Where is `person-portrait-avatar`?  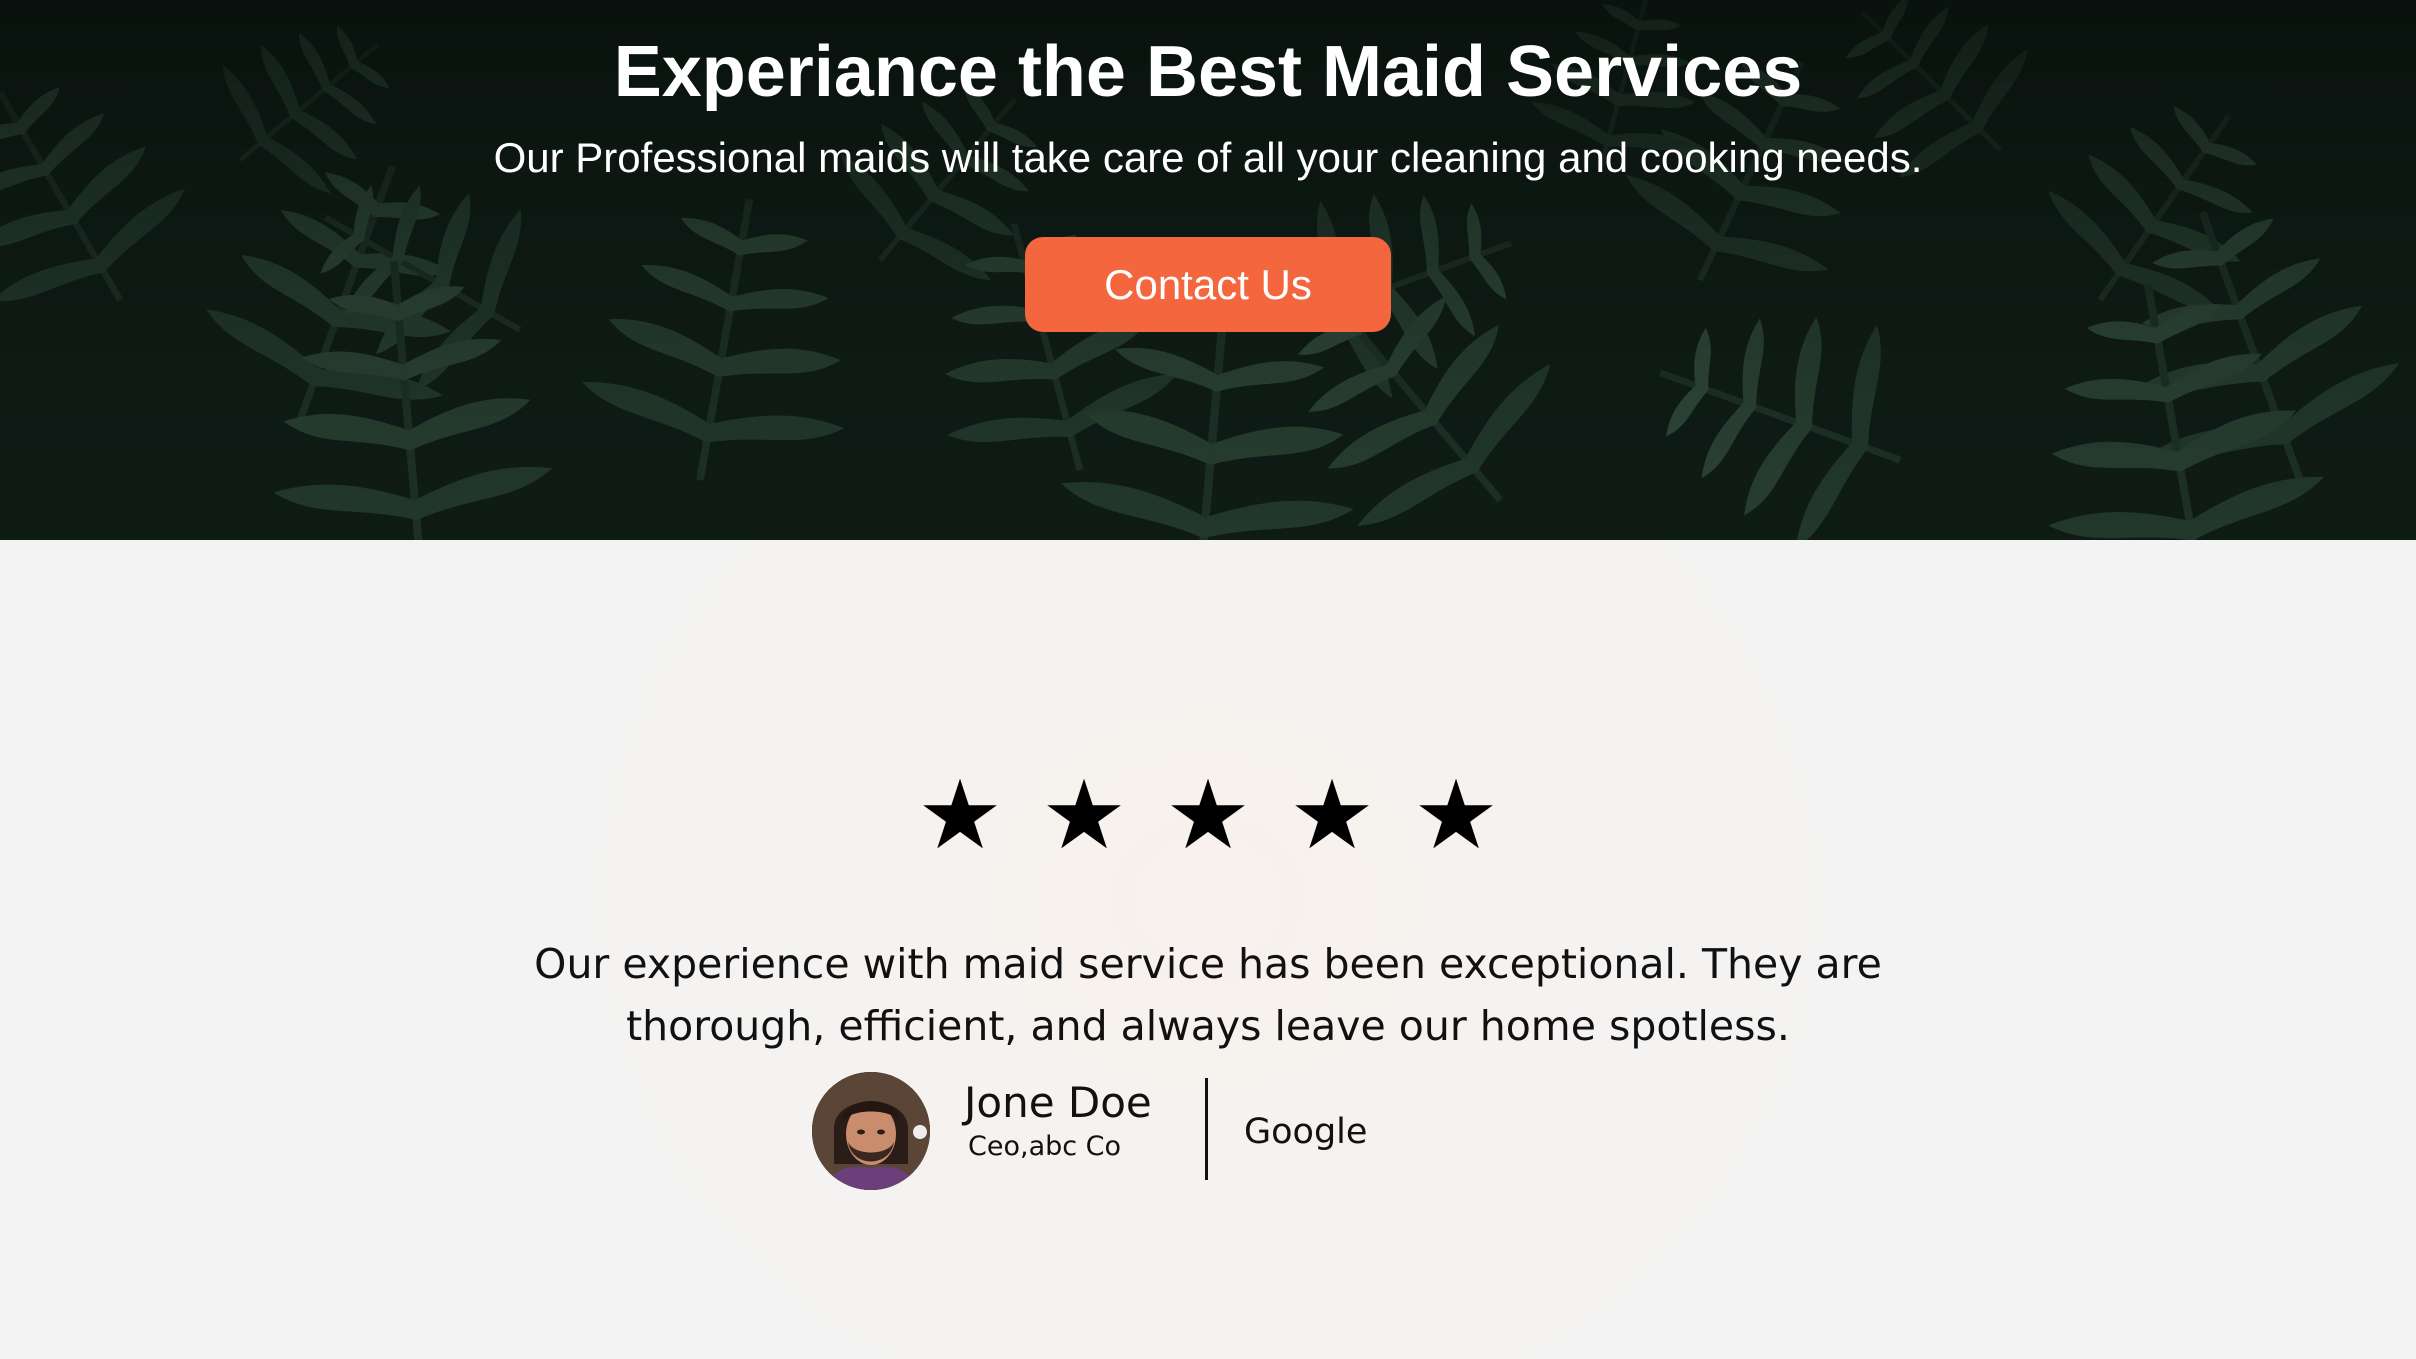 person-portrait-avatar is located at coordinates (871, 1131).